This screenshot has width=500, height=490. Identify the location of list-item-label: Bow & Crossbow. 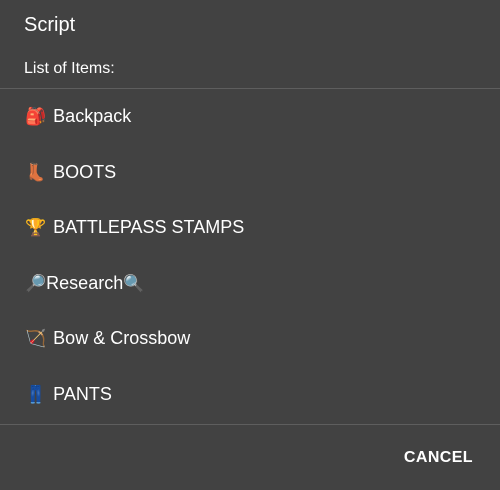
(122, 338).